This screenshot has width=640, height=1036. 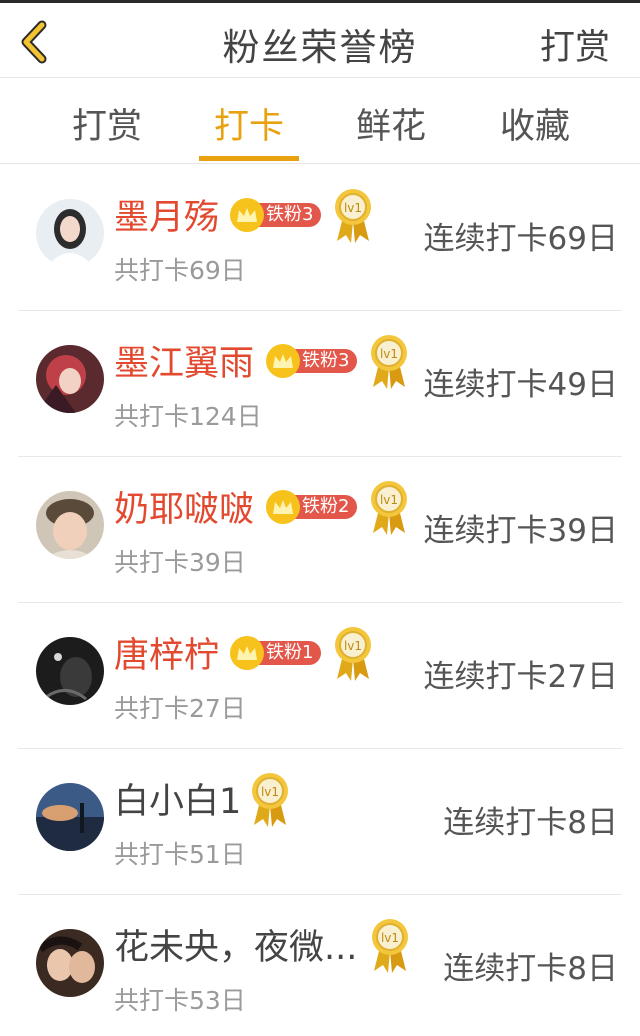 What do you see at coordinates (167, 218) in the screenshot?
I see `fan-name: 墨月殇` at bounding box center [167, 218].